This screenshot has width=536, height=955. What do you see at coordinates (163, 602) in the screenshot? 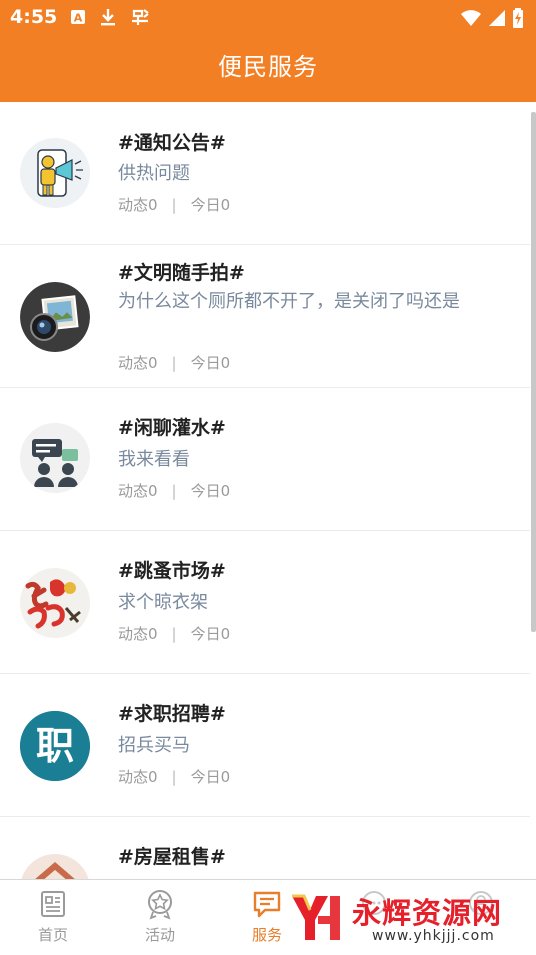
I see `item-desc: 求个晾衣架` at bounding box center [163, 602].